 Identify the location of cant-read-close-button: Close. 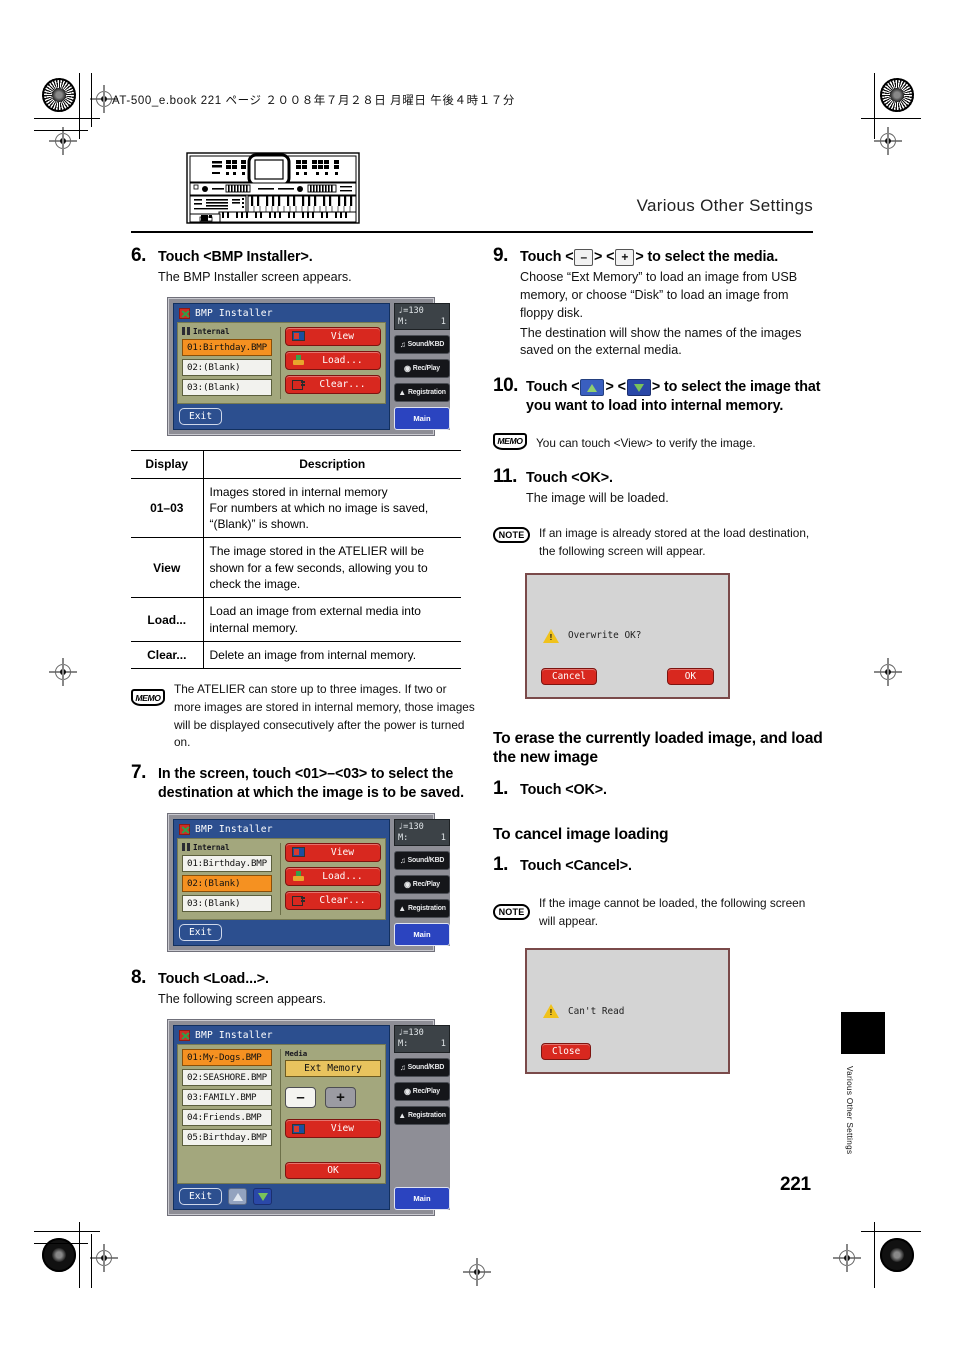
(566, 1052).